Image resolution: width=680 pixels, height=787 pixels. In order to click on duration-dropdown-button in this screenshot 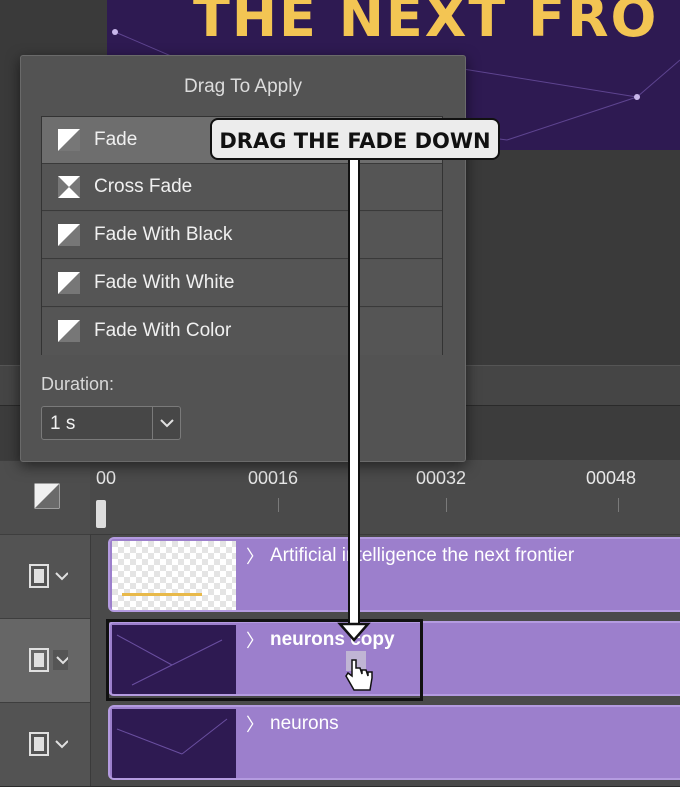, I will do `click(166, 423)`.